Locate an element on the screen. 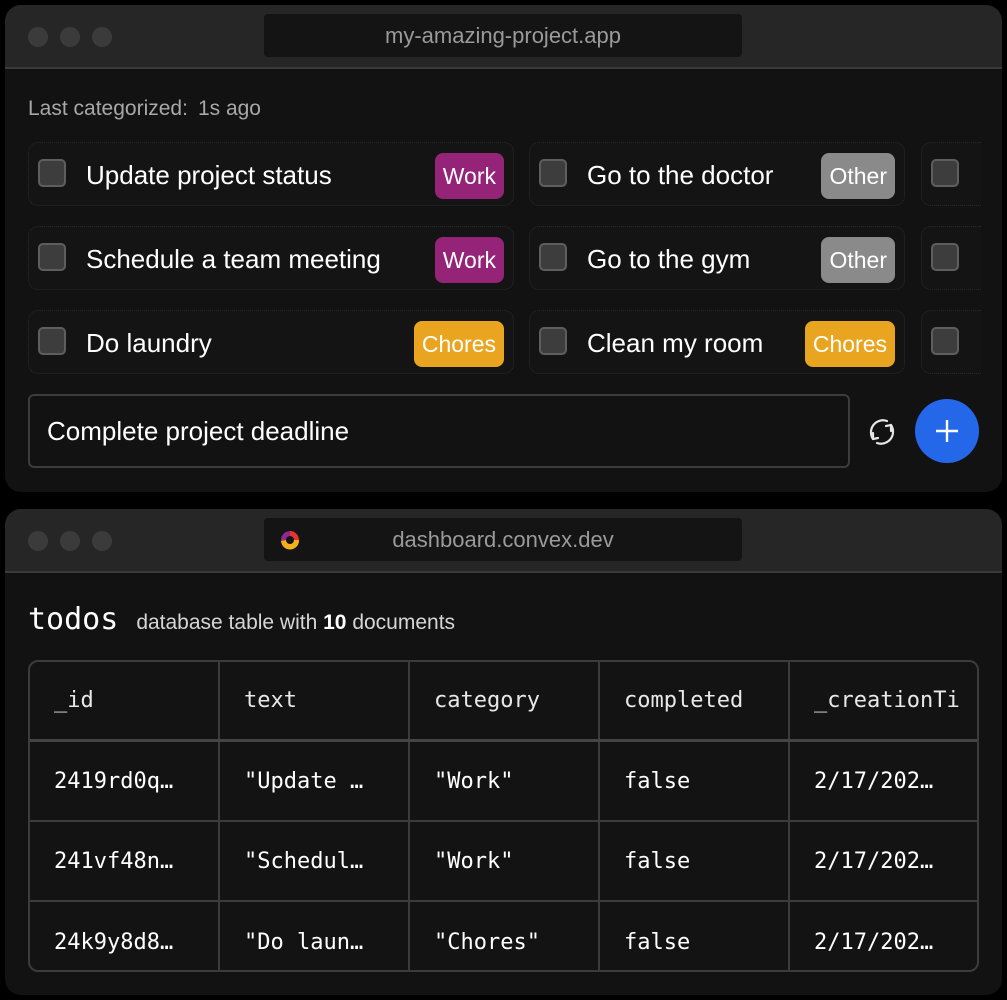  plus-icon is located at coordinates (947, 431).